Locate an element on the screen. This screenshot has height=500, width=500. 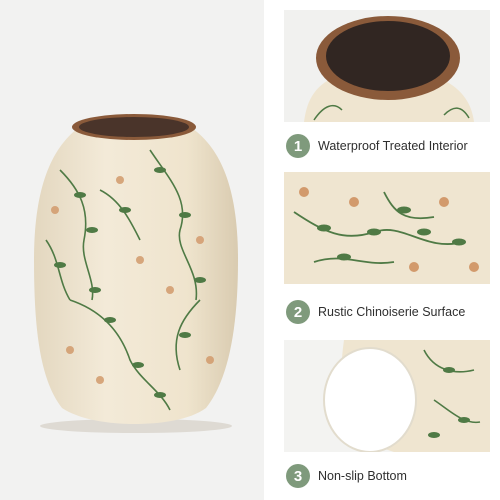
feature-number-badge: 1 is located at coordinates (298, 146).